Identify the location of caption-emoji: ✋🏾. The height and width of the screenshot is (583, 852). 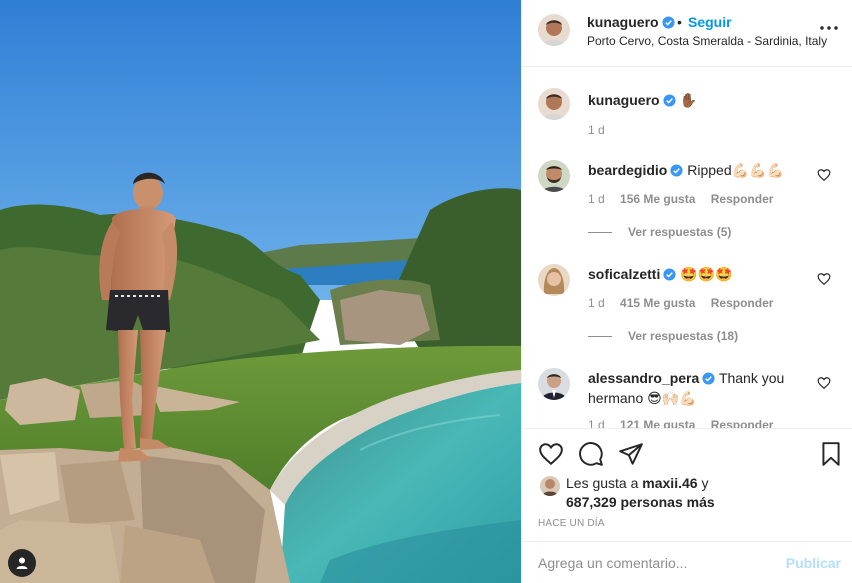
(688, 100).